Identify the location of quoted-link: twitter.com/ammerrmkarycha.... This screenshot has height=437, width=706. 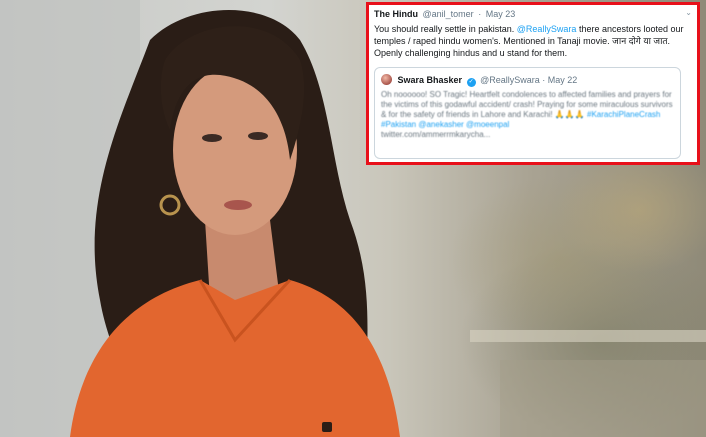
(435, 134).